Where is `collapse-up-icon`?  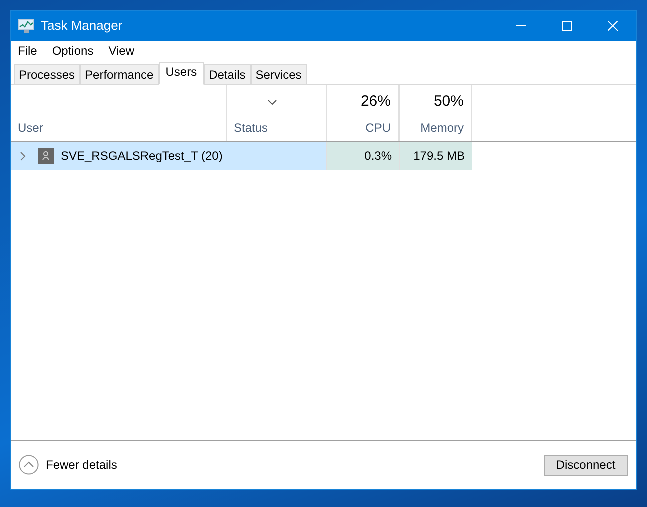 collapse-up-icon is located at coordinates (29, 465).